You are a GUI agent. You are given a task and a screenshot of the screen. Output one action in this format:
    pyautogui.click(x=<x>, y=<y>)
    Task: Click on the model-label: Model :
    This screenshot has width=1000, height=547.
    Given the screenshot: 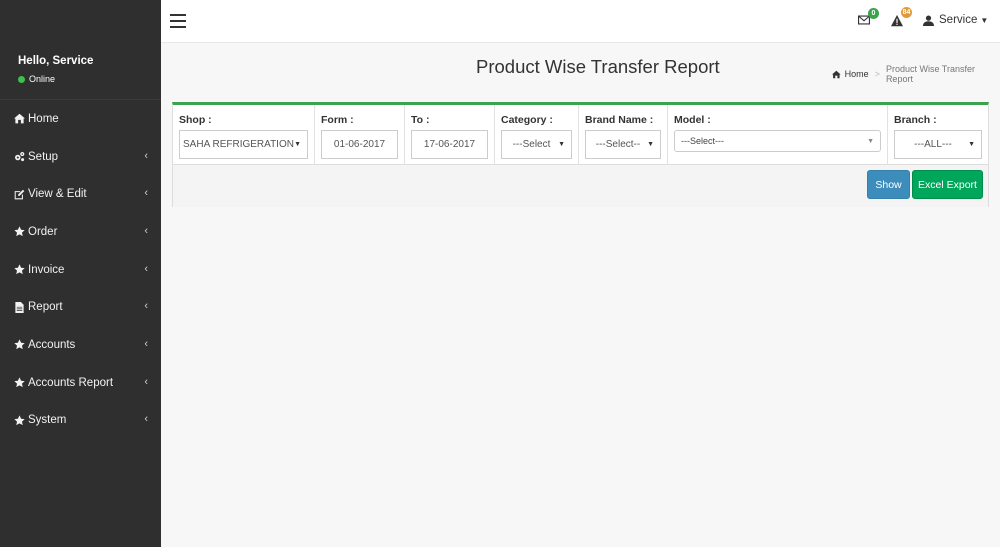 What is the action you would take?
    pyautogui.click(x=692, y=120)
    